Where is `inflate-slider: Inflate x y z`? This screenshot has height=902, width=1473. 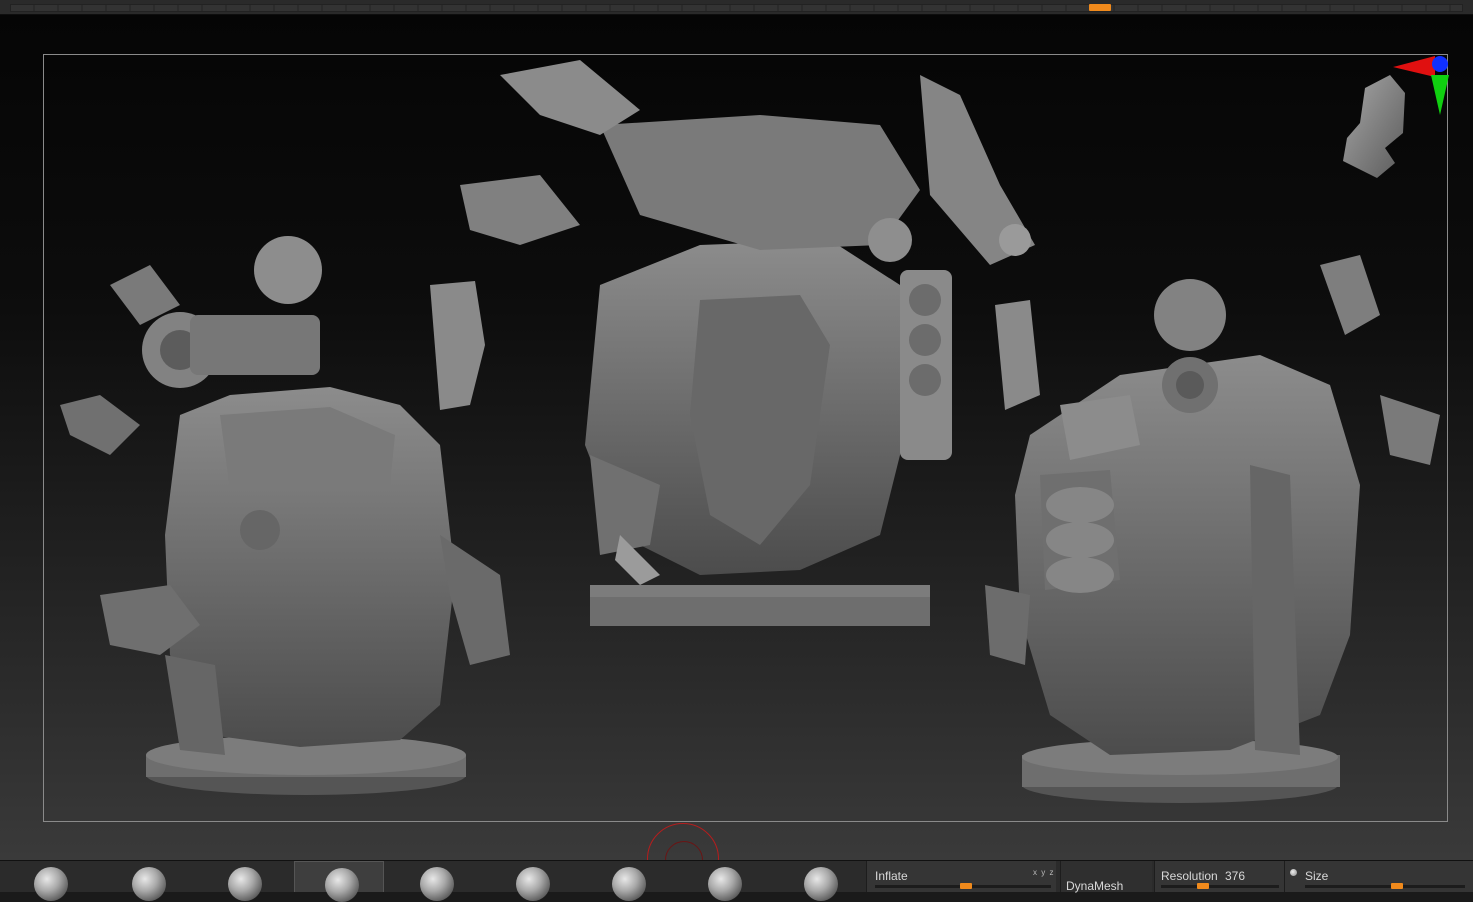 inflate-slider: Inflate x y z is located at coordinates (961, 876).